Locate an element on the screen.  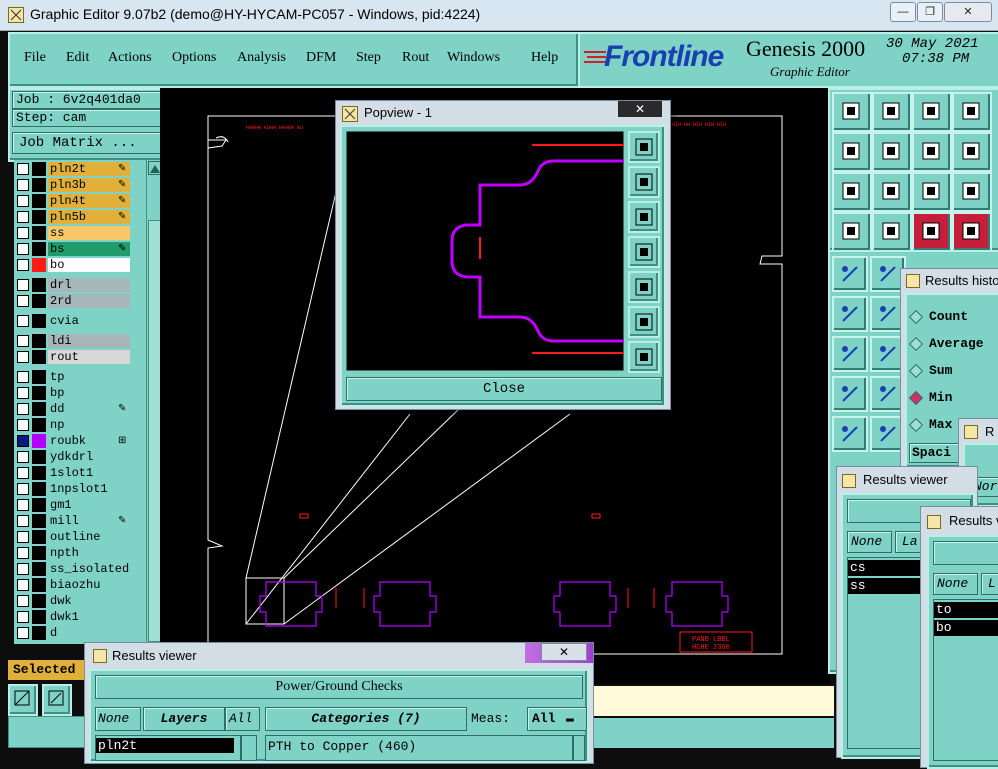
layer-name: tp is located at coordinates (89, 377).